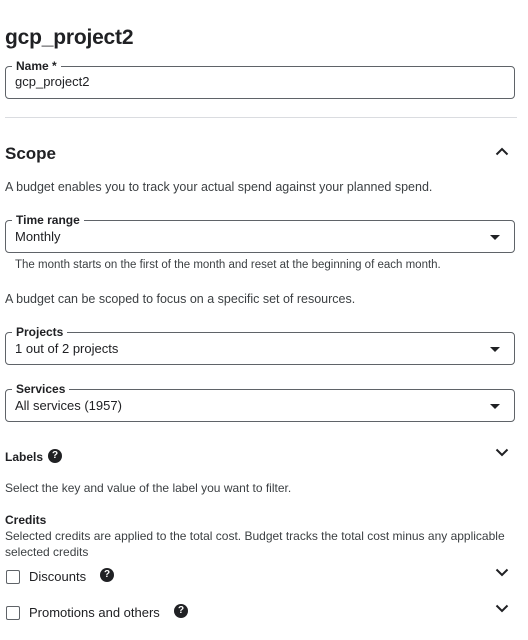 The height and width of the screenshot is (640, 528). What do you see at coordinates (26, 520) in the screenshot?
I see `credits-title: Credits` at bounding box center [26, 520].